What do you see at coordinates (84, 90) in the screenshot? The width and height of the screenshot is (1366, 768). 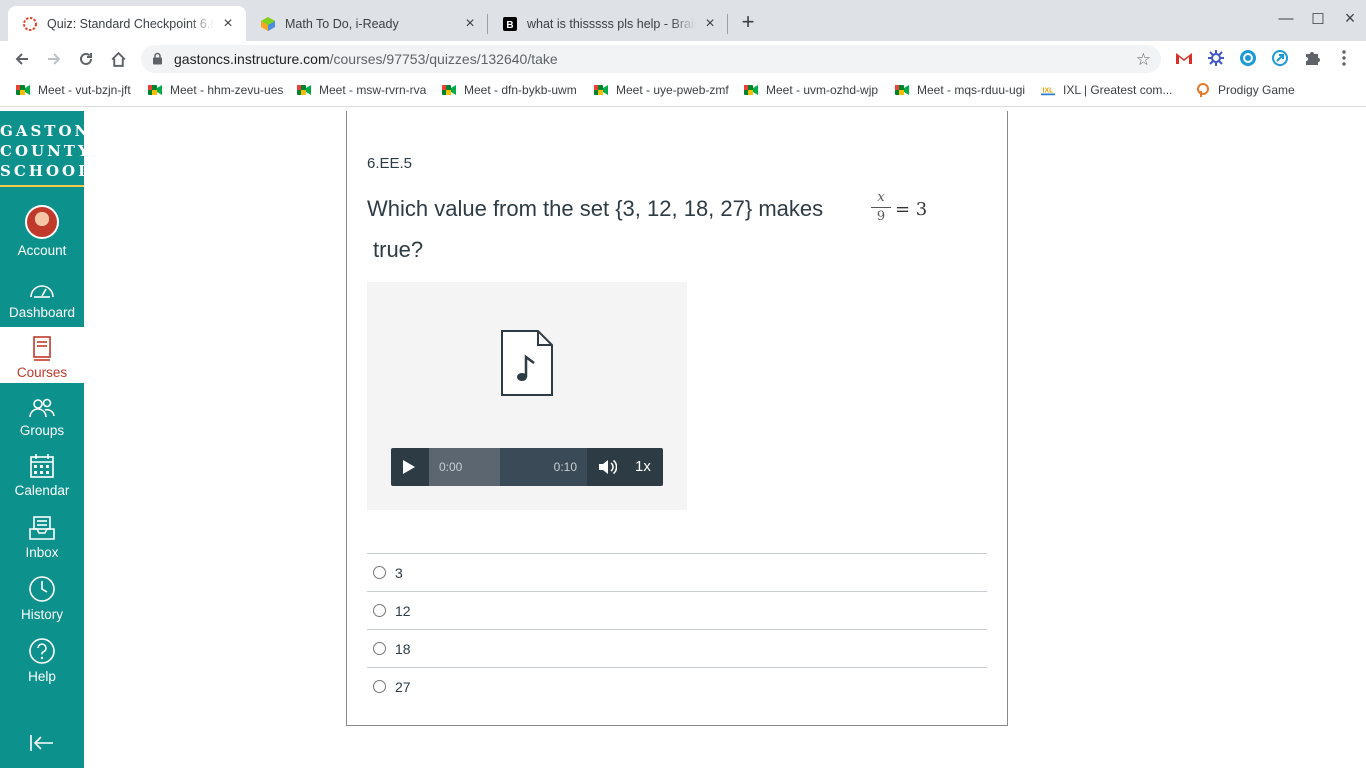 I see `bookmark-label: Meet - vut-bzjn-jft` at bounding box center [84, 90].